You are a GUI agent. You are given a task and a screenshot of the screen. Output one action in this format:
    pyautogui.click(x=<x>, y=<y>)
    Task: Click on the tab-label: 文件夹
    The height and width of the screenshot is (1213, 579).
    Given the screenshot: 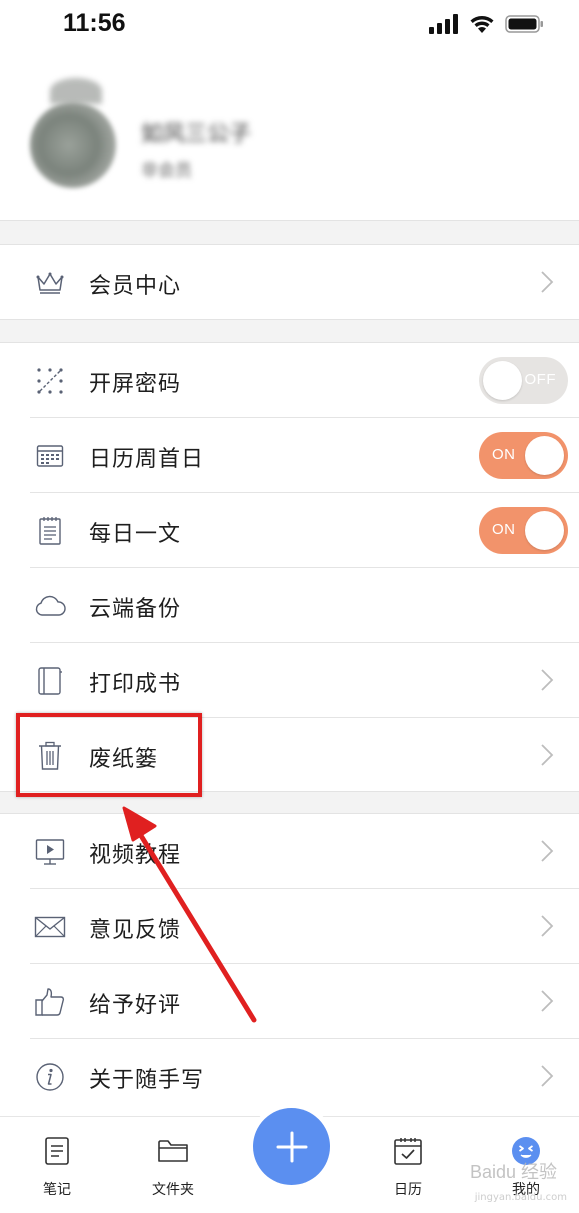 What is the action you would take?
    pyautogui.click(x=173, y=1190)
    